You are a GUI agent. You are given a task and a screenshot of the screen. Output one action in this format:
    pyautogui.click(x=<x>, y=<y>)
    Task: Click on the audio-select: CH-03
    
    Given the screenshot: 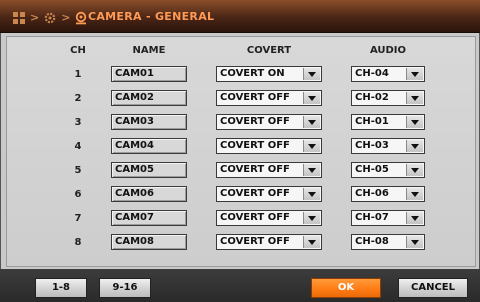 What is the action you would take?
    pyautogui.click(x=388, y=146)
    